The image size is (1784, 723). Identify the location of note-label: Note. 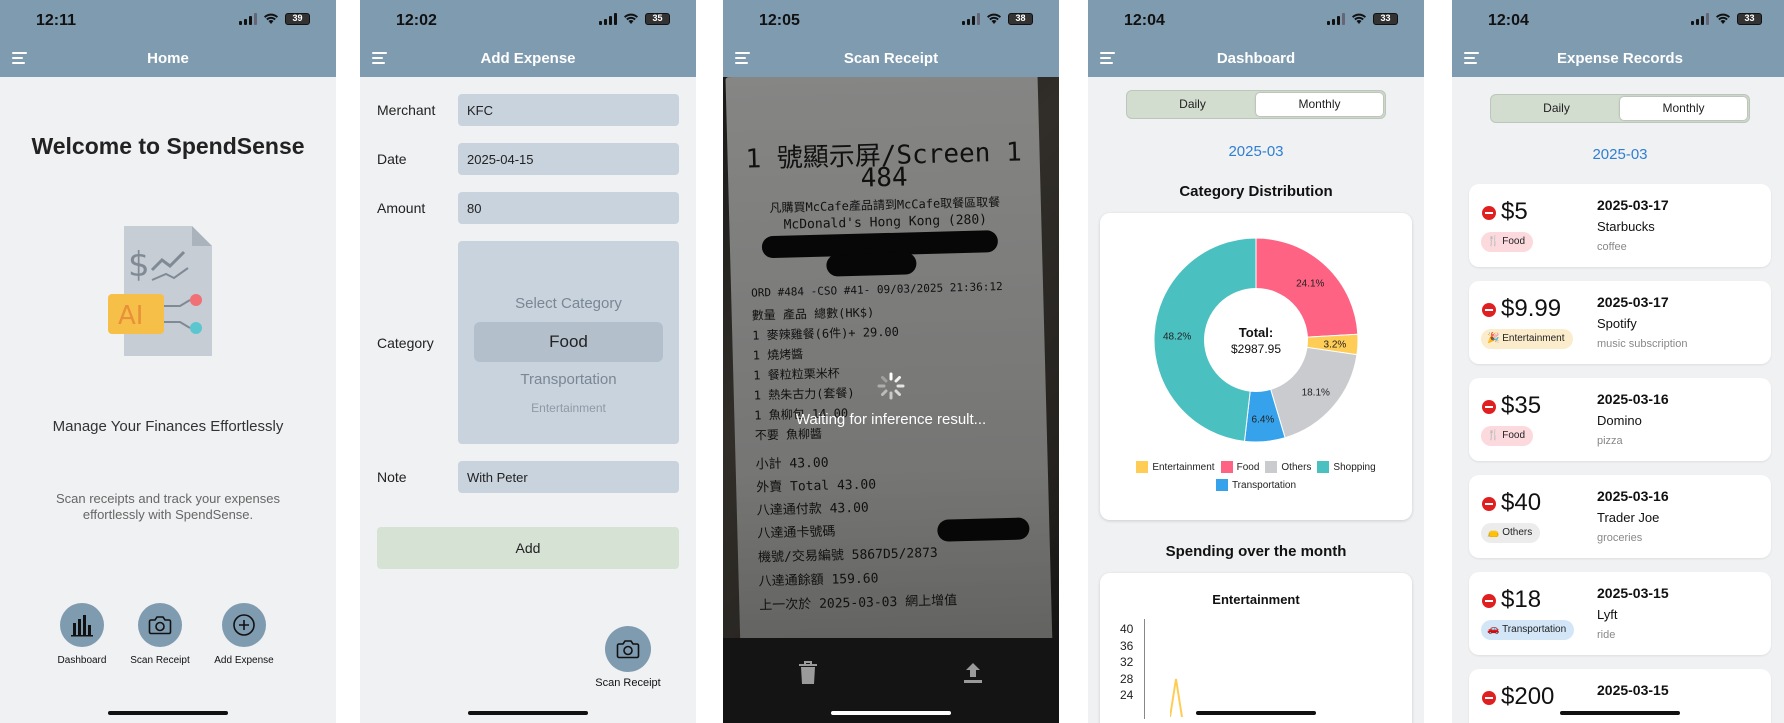
(392, 477).